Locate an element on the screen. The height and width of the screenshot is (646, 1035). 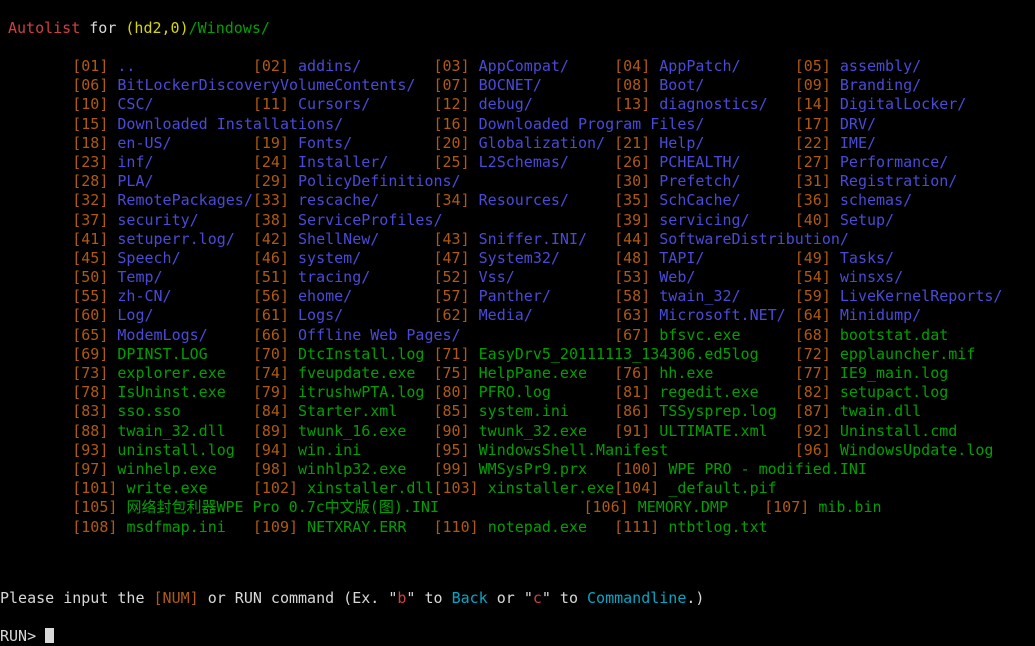
entry-directory-name: System32/ is located at coordinates (519, 258).